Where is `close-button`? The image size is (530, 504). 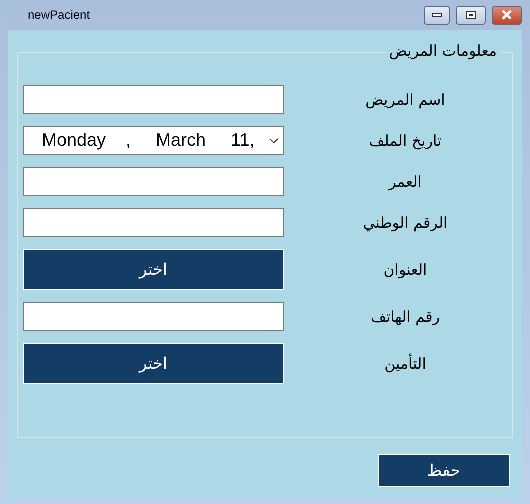
close-button is located at coordinates (507, 15).